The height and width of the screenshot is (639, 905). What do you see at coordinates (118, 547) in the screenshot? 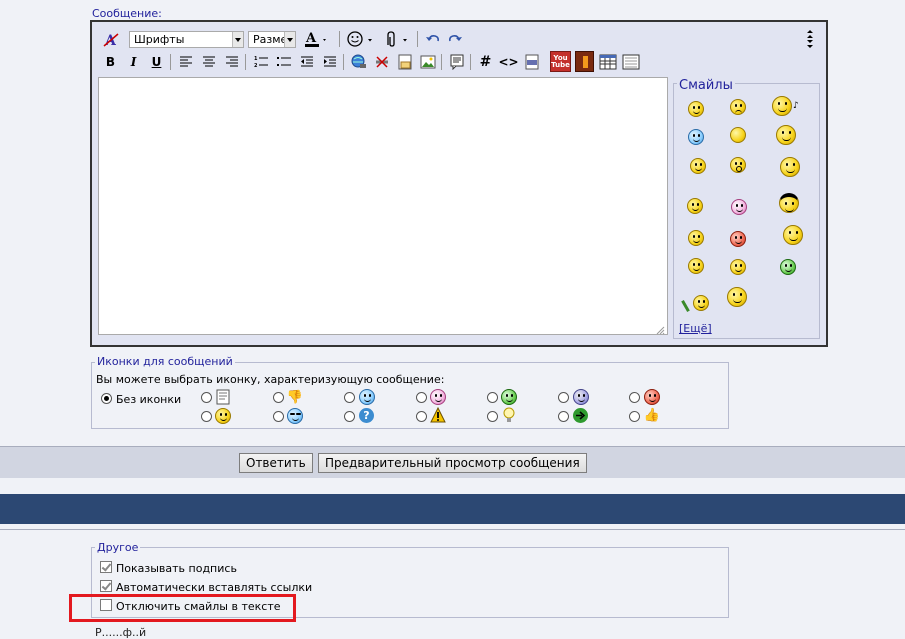
I see `other-options-legend: Другое` at bounding box center [118, 547].